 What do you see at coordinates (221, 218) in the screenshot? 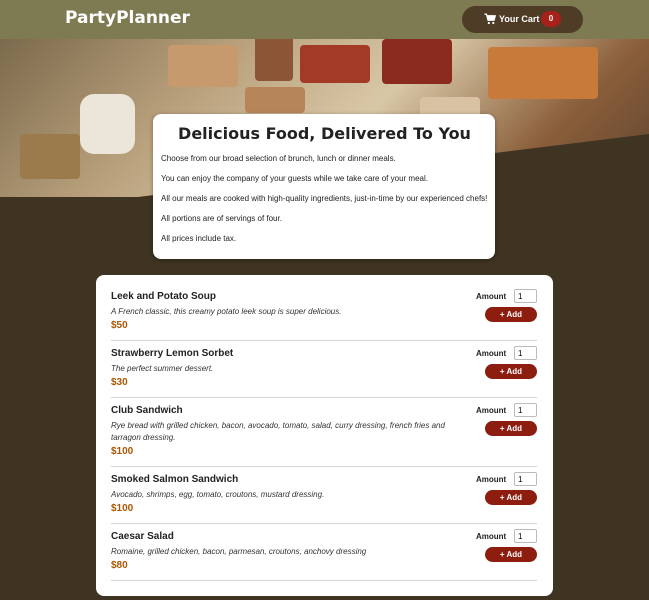
I see `intro-paragraph: All portions are of servings of four.` at bounding box center [221, 218].